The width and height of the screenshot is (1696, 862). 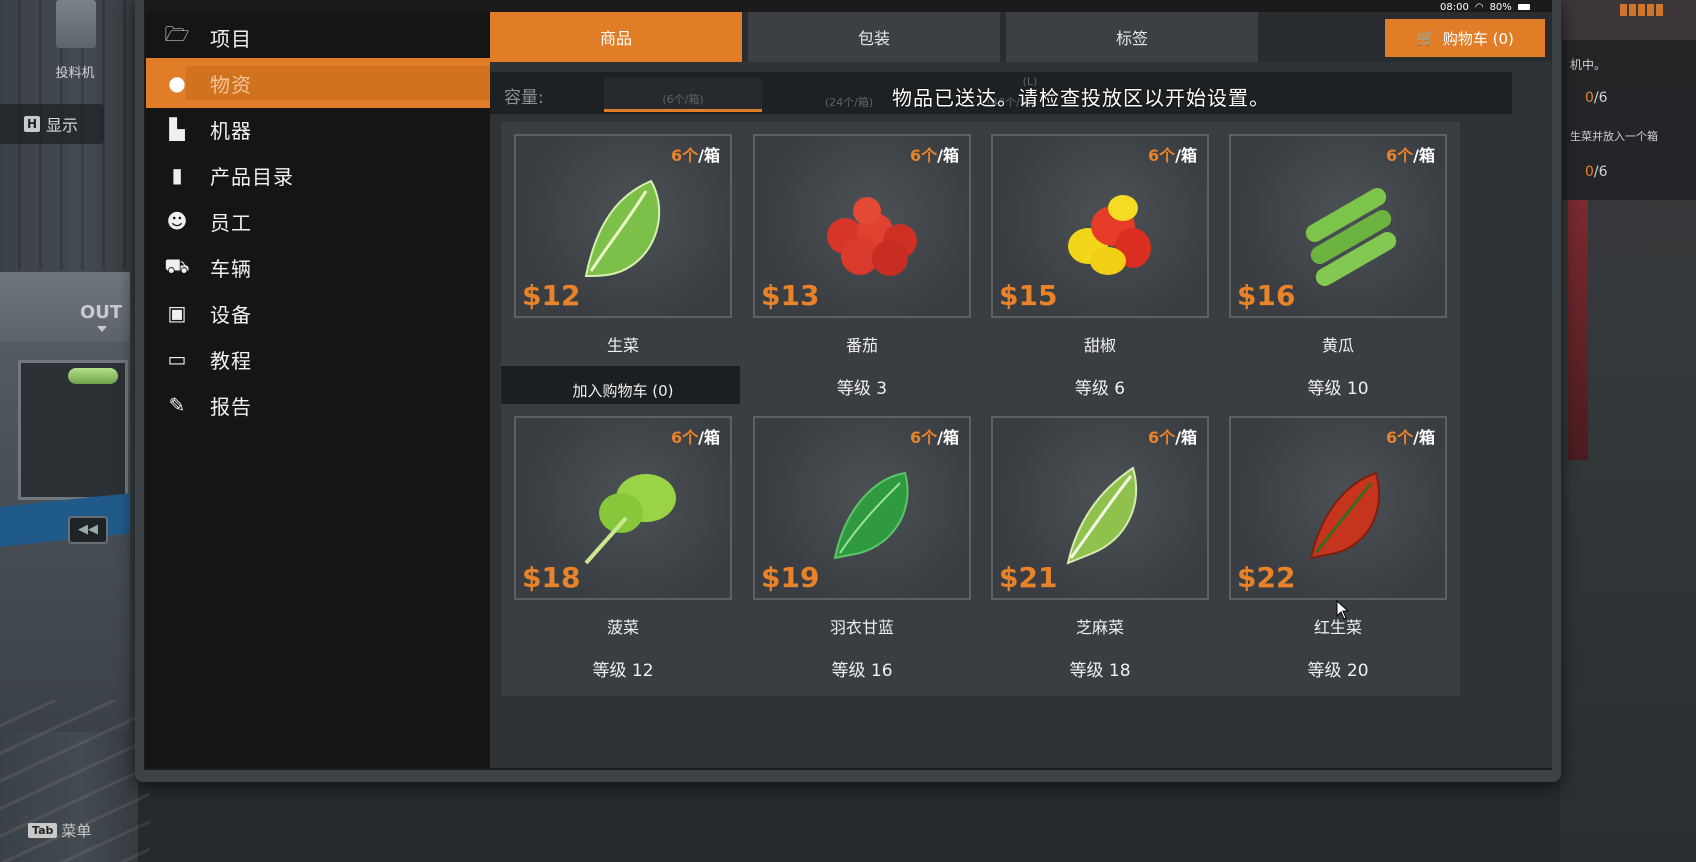 I want to click on product-card: 6个/箱 $21 芝麻菜 等级 18, so click(x=1100, y=550).